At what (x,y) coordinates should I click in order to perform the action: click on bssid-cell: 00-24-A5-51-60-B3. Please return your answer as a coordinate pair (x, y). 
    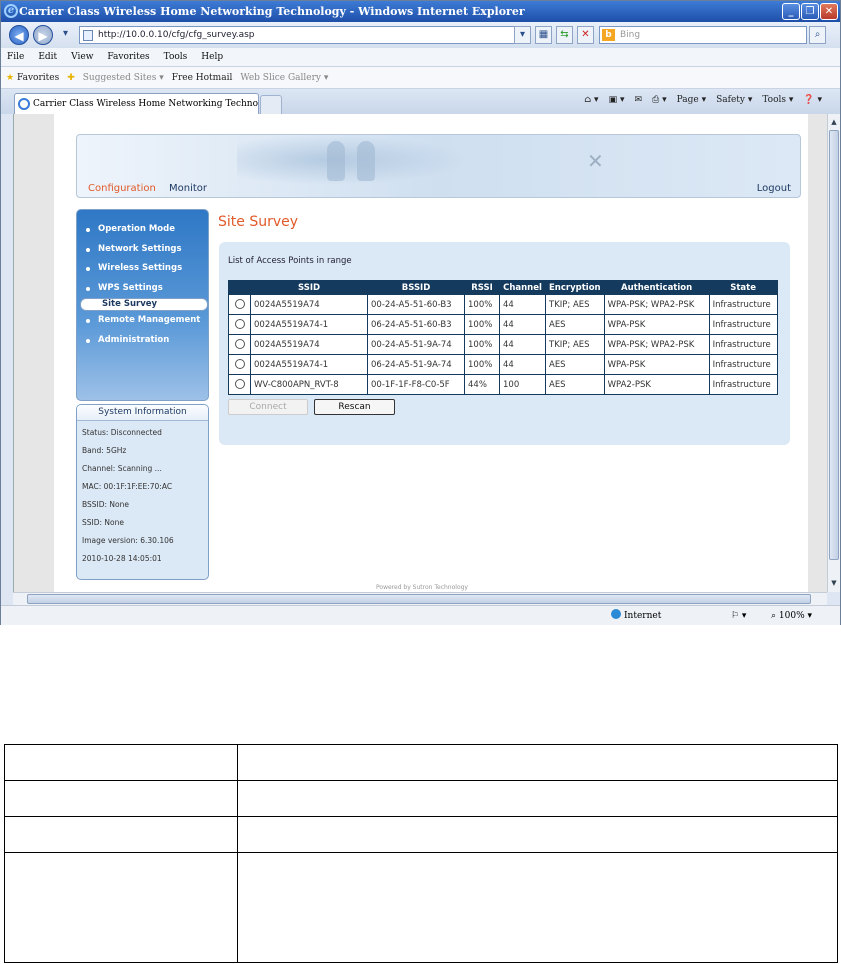
    Looking at the image, I should click on (416, 304).